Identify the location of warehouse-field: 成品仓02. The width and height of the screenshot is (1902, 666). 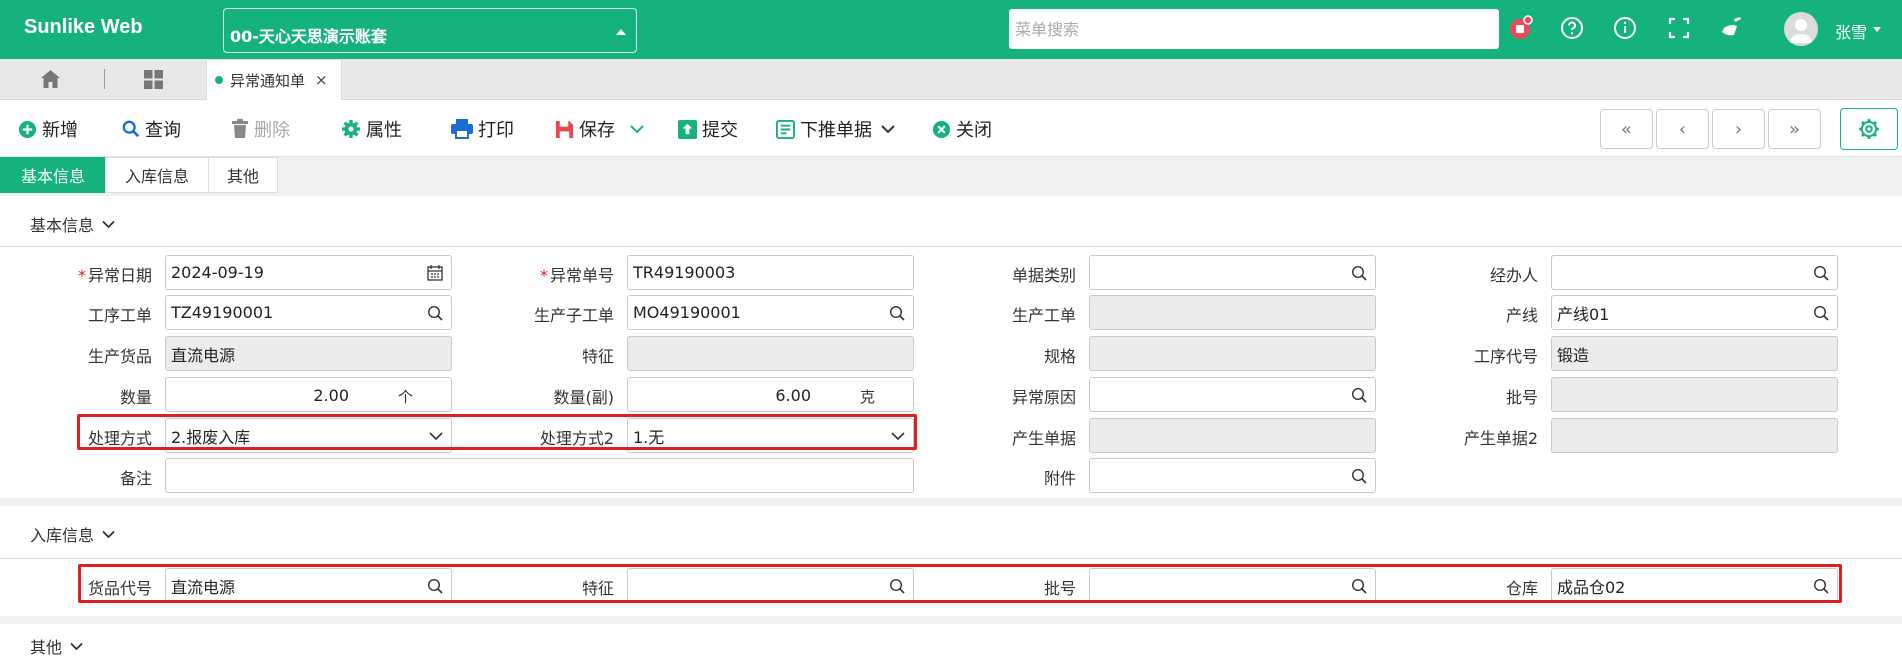
(1694, 585).